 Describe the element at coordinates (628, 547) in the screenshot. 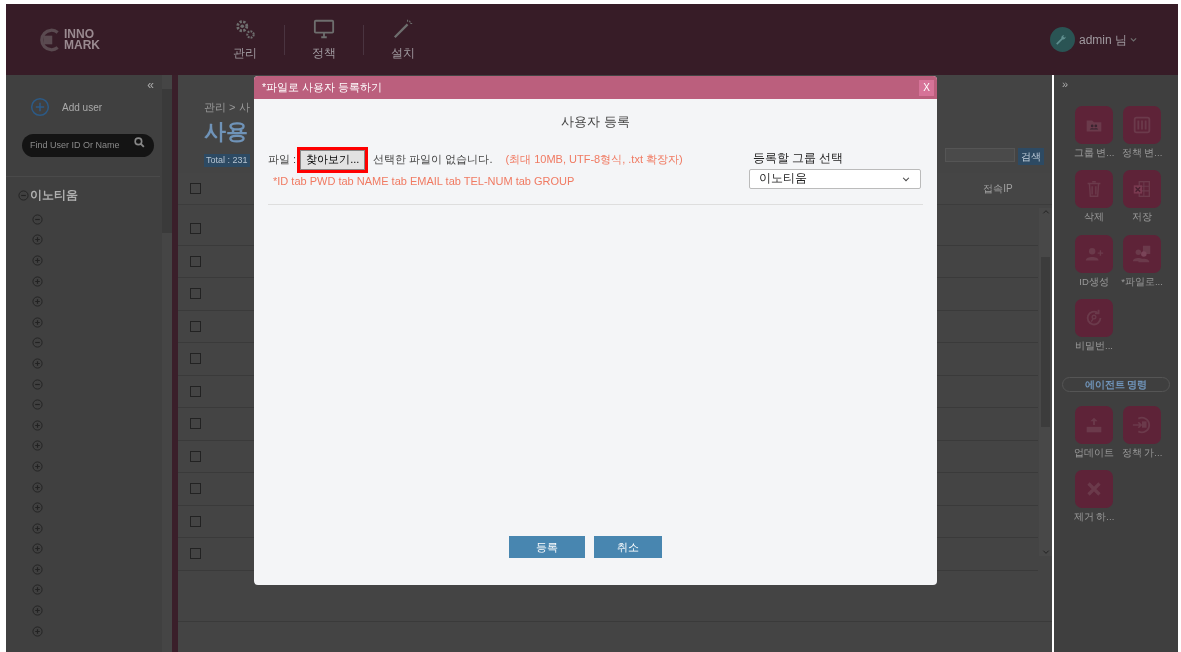

I see `dialog-button: 취소` at that location.